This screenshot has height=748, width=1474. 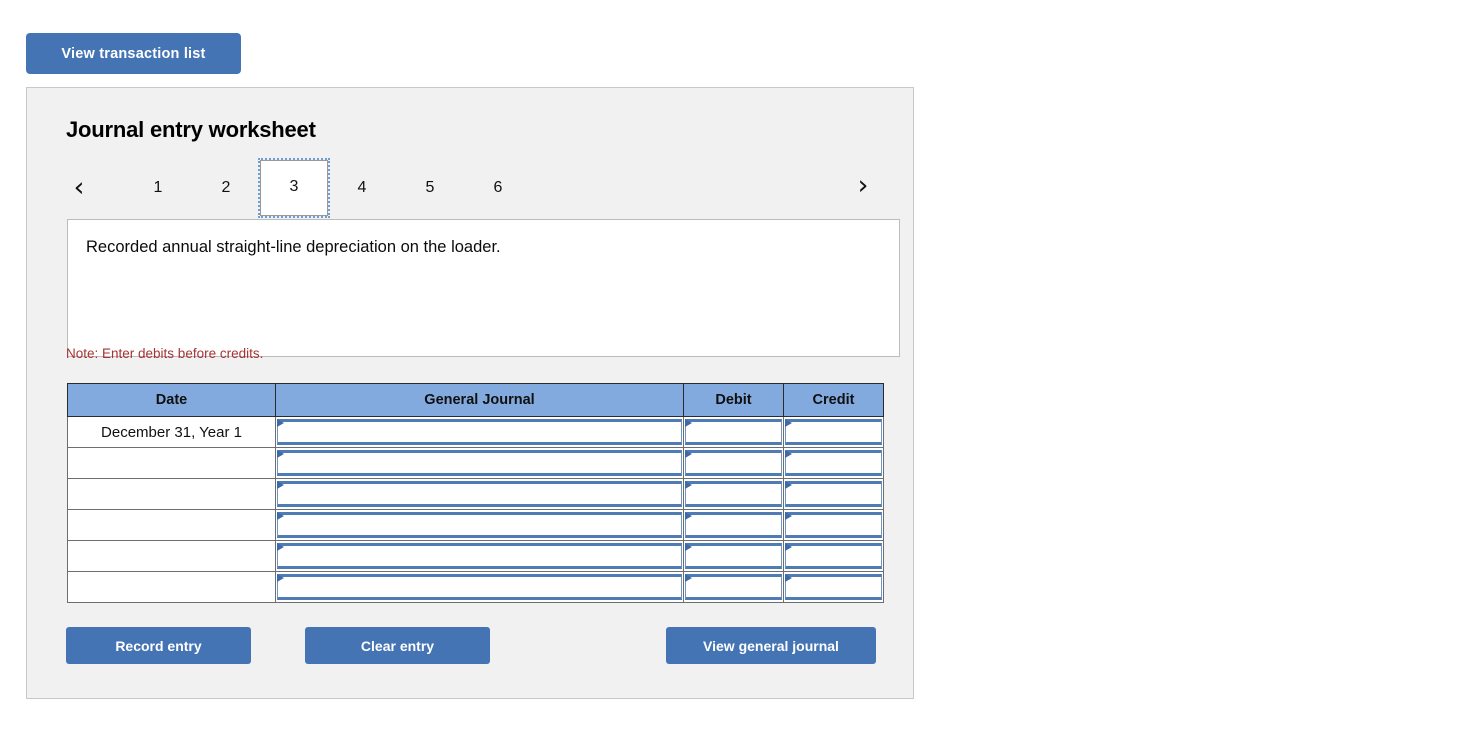 I want to click on worksheet-tab-3: 3, so click(x=294, y=188).